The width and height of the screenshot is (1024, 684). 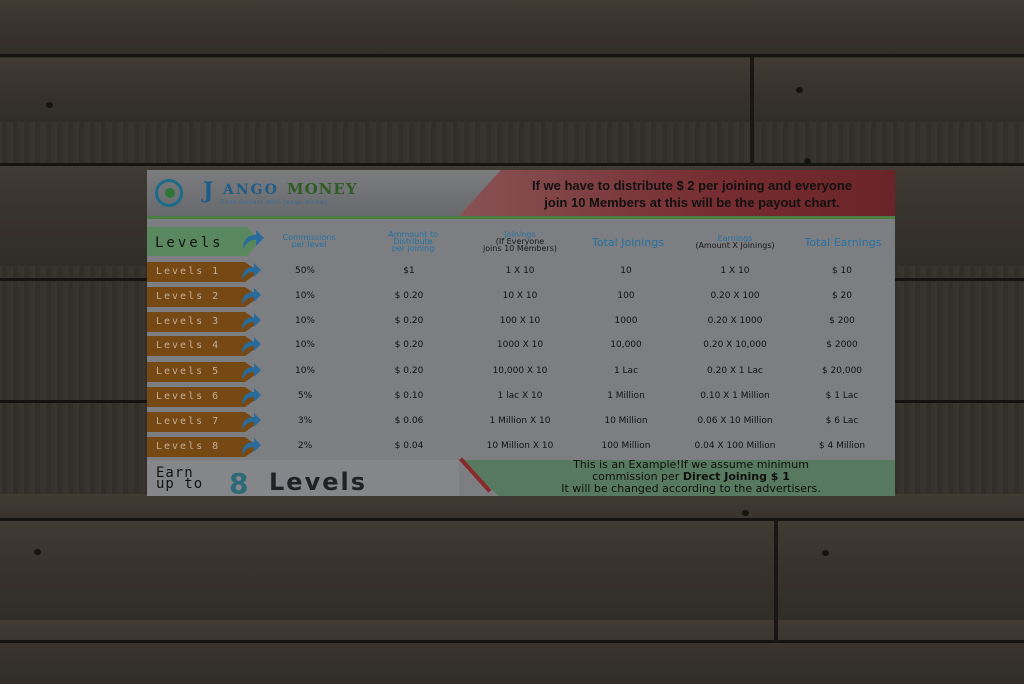 I want to click on level-label: Levels 3, so click(x=188, y=321).